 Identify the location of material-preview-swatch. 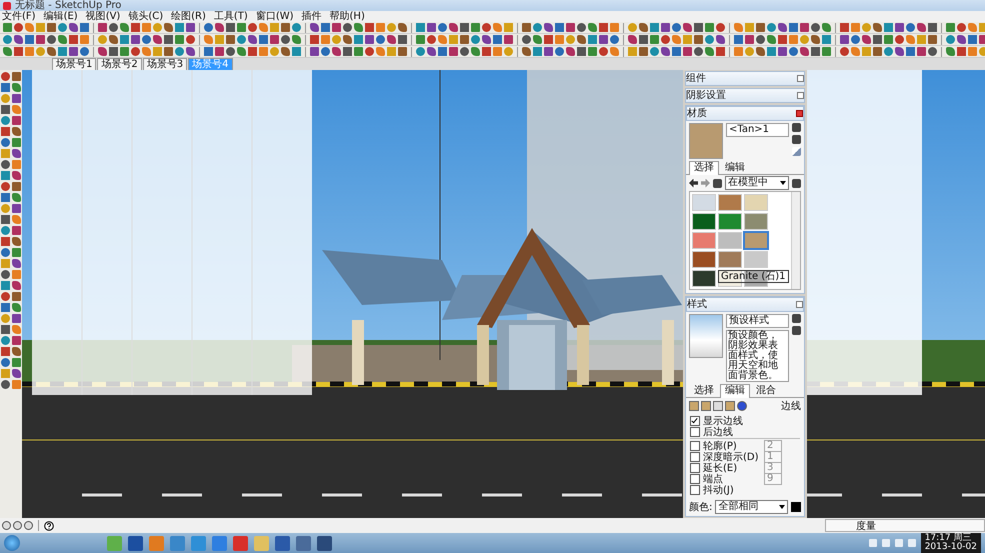
(706, 141).